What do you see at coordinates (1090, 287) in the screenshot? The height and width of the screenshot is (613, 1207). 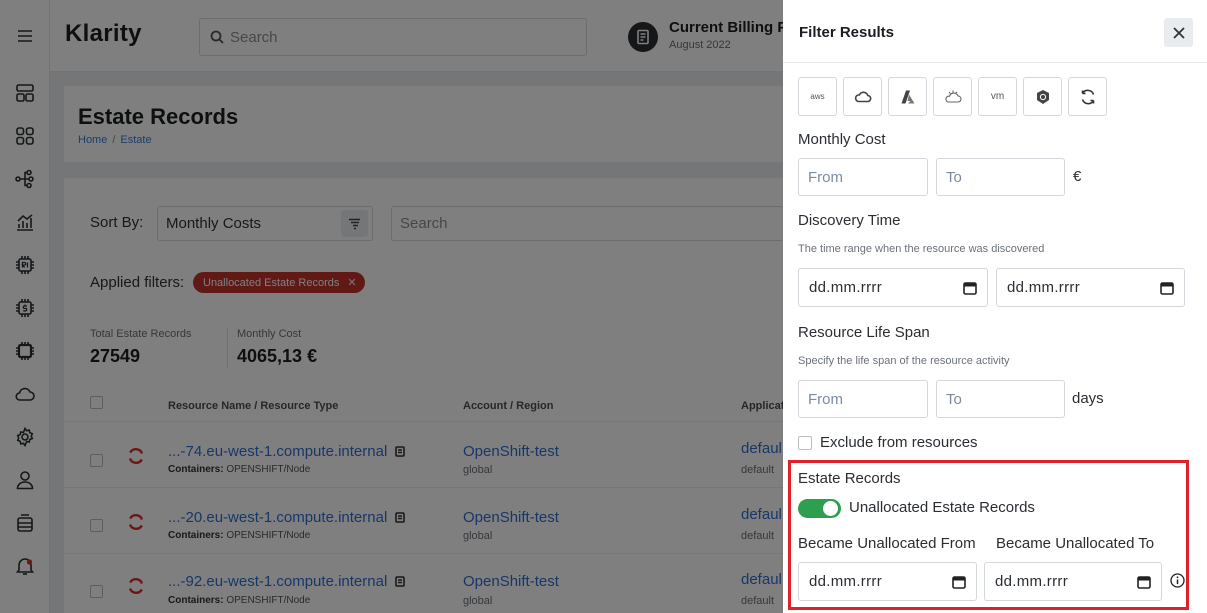 I see `discovery-to-date: dd.mm.rrrr` at bounding box center [1090, 287].